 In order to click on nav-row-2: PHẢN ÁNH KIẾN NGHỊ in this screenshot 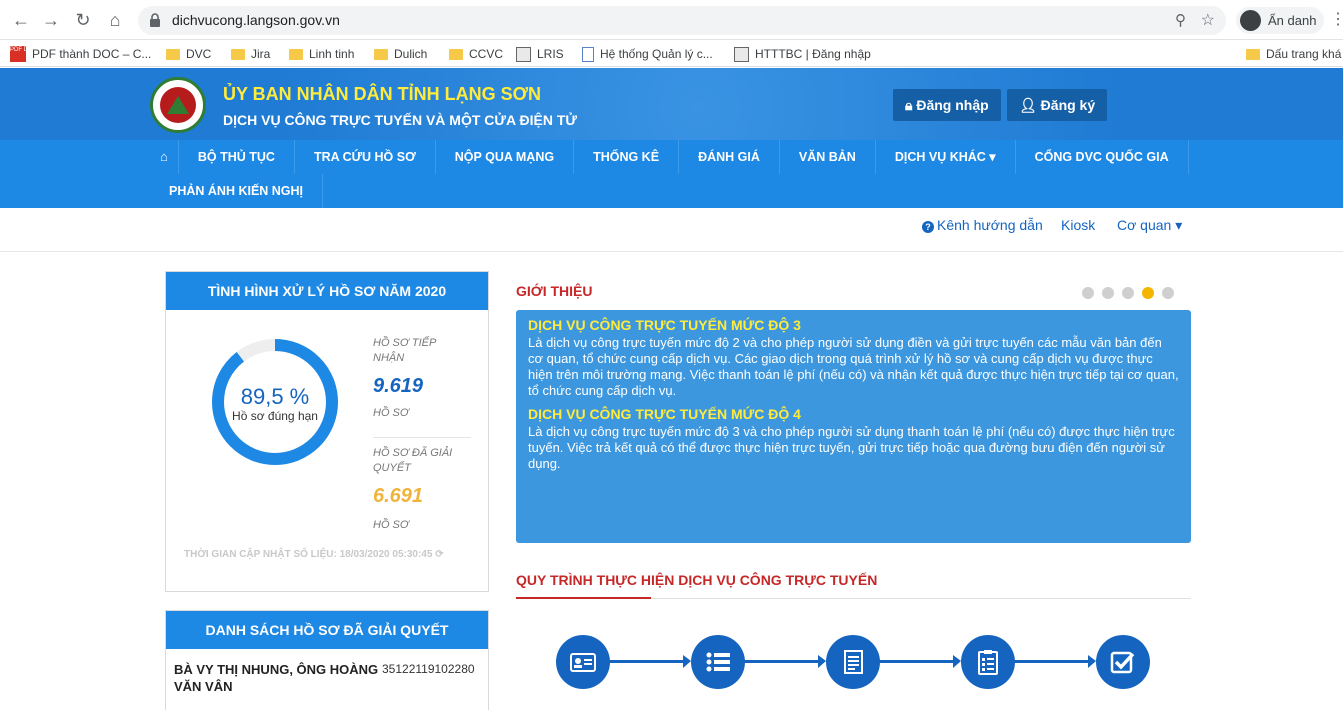, I will do `click(237, 191)`.